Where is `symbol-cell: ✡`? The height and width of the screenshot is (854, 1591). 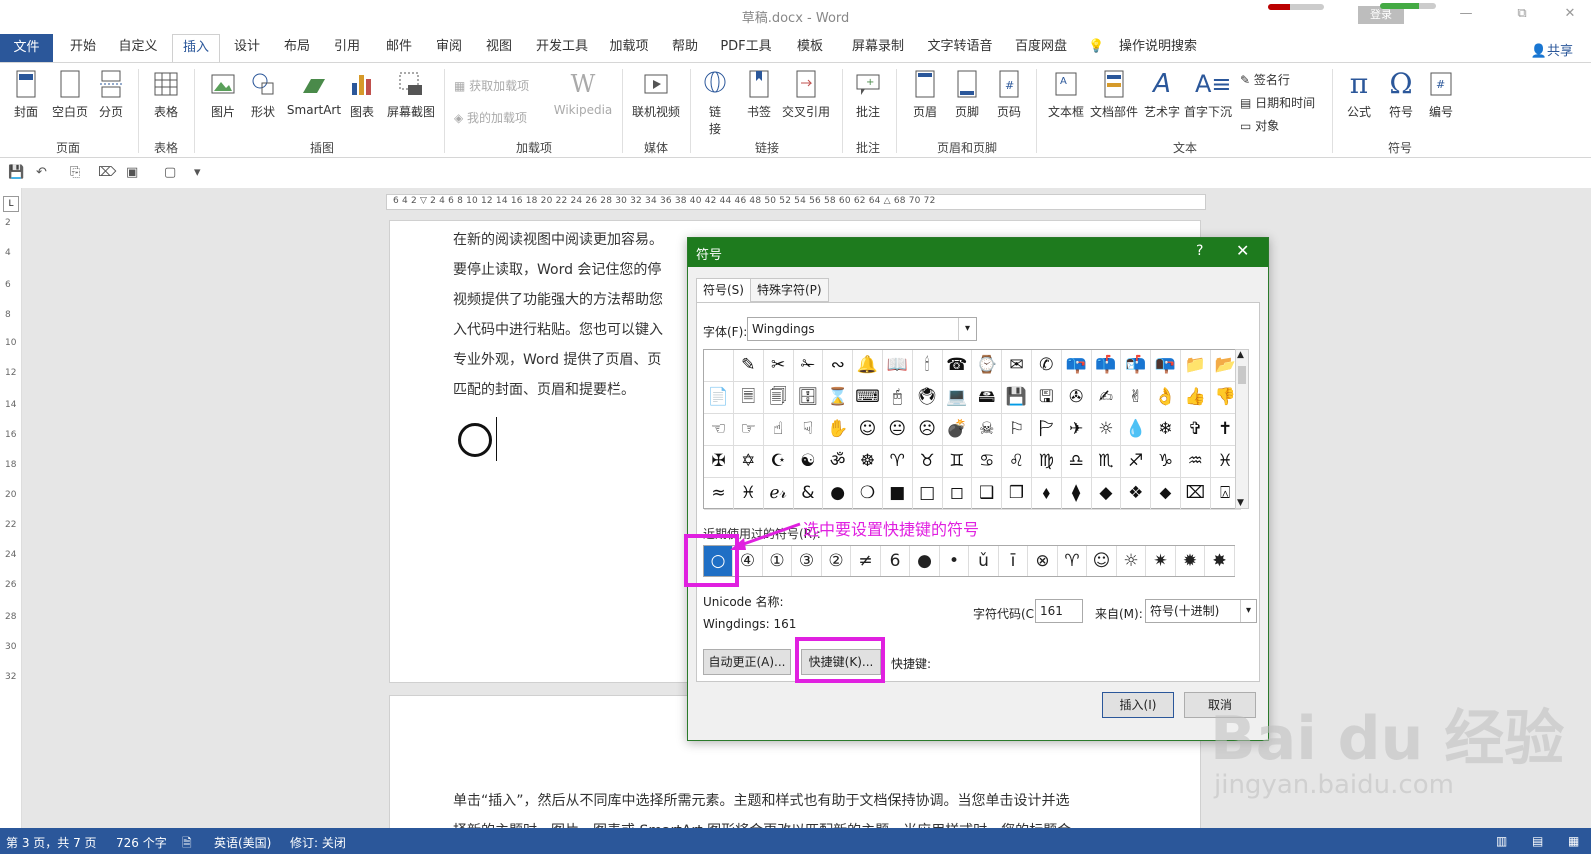 symbol-cell: ✡ is located at coordinates (748, 462).